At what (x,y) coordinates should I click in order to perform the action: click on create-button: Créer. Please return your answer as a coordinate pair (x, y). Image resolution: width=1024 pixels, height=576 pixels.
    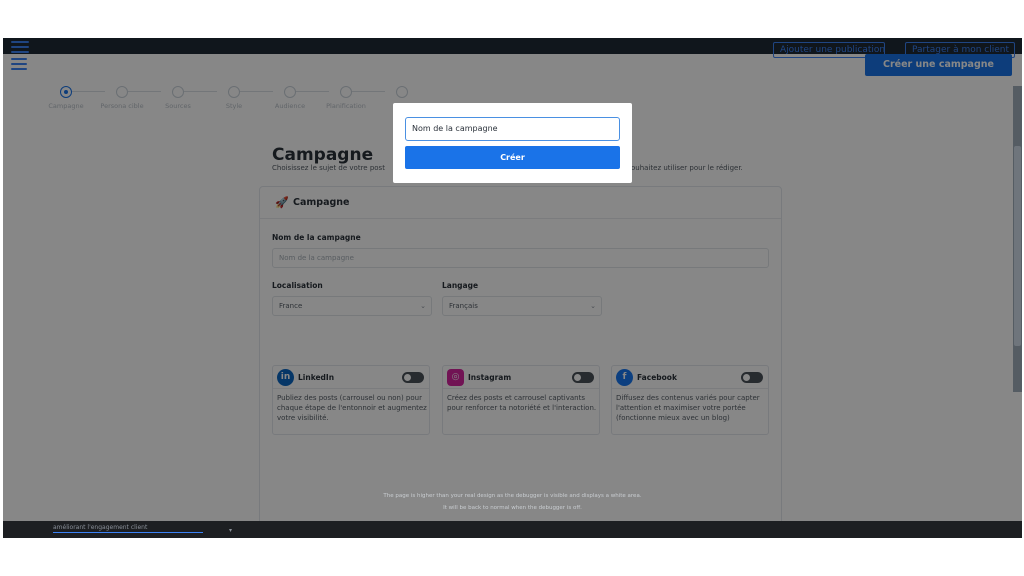
    Looking at the image, I should click on (512, 157).